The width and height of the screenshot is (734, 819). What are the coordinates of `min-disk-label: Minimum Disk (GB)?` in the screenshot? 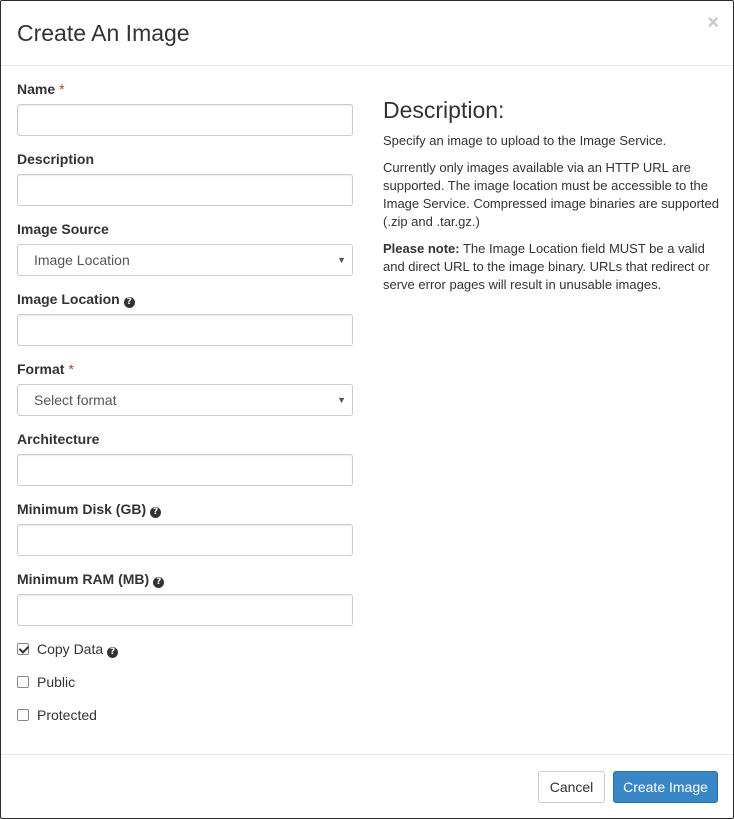 It's located at (89, 509).